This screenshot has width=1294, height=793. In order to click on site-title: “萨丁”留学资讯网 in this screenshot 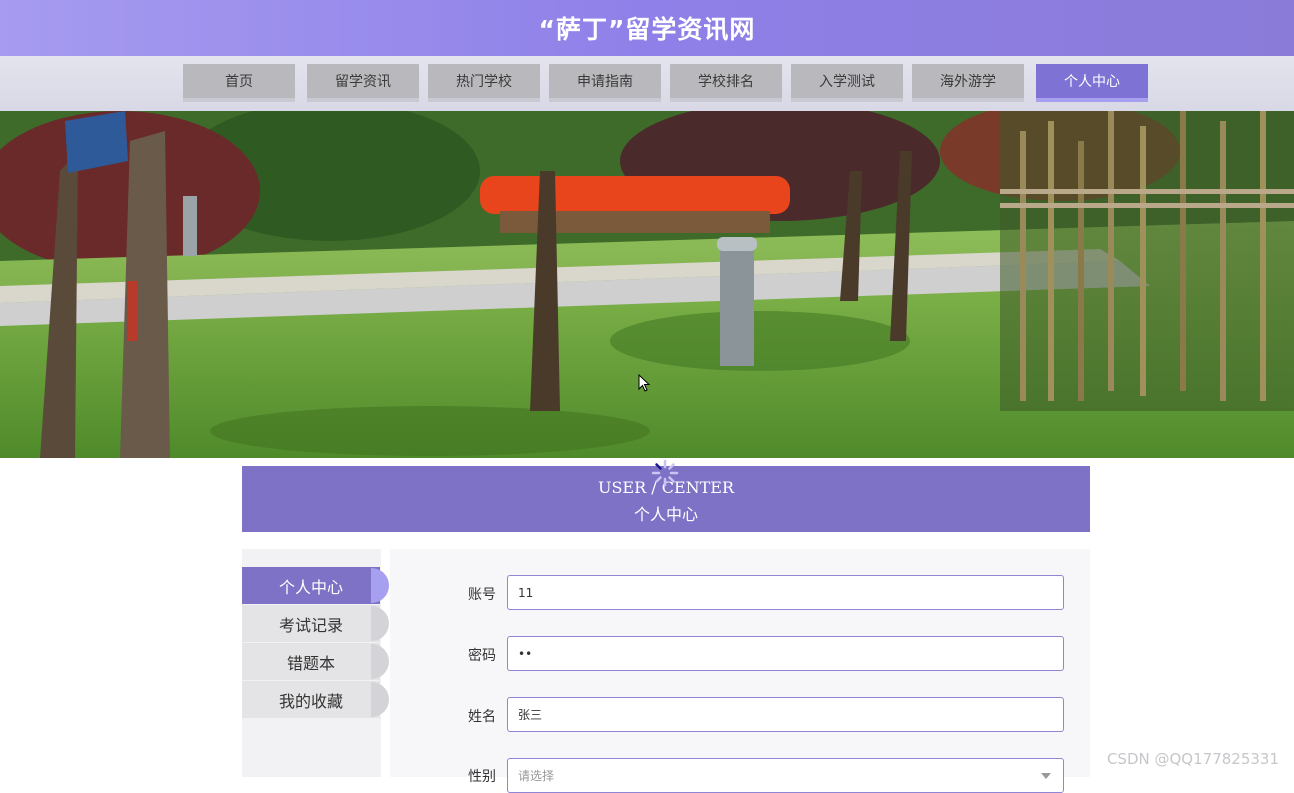, I will do `click(647, 29)`.